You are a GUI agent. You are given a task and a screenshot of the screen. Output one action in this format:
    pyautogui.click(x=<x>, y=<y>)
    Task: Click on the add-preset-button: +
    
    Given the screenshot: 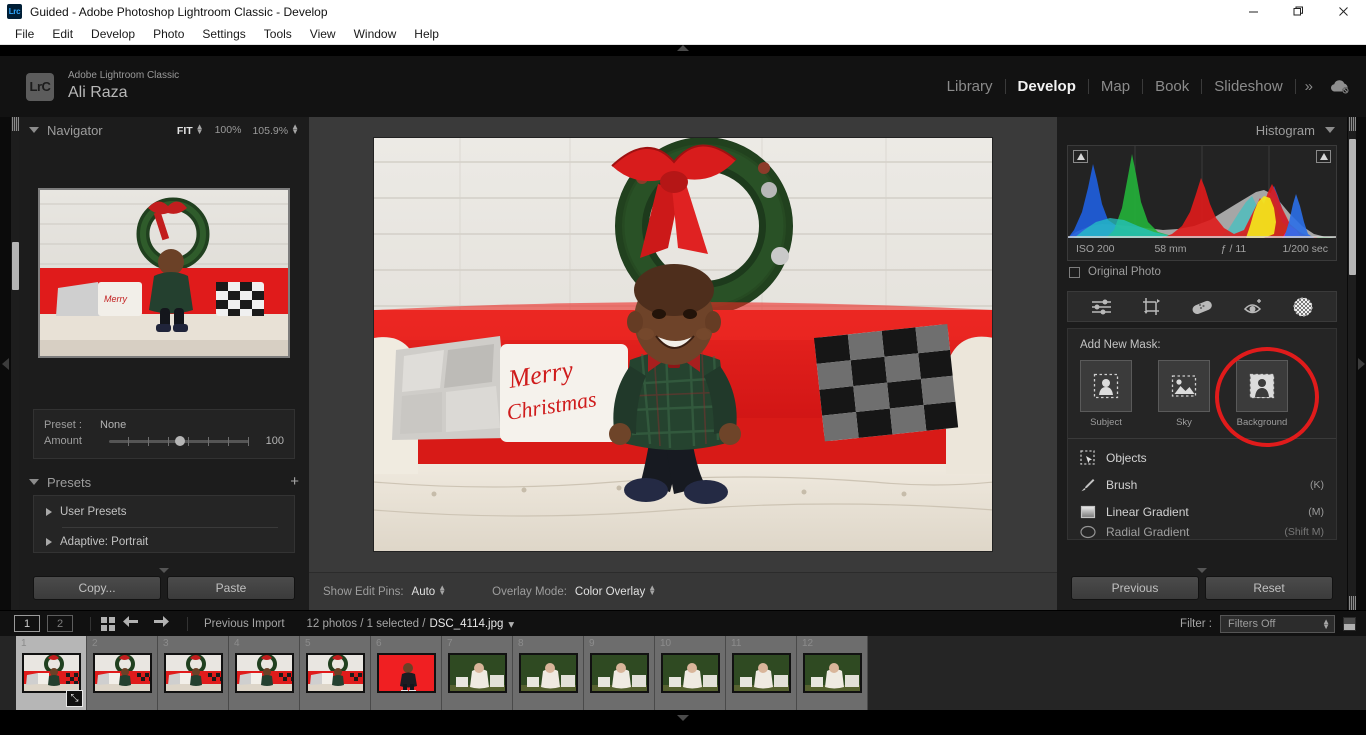 What is the action you would take?
    pyautogui.click(x=294, y=481)
    